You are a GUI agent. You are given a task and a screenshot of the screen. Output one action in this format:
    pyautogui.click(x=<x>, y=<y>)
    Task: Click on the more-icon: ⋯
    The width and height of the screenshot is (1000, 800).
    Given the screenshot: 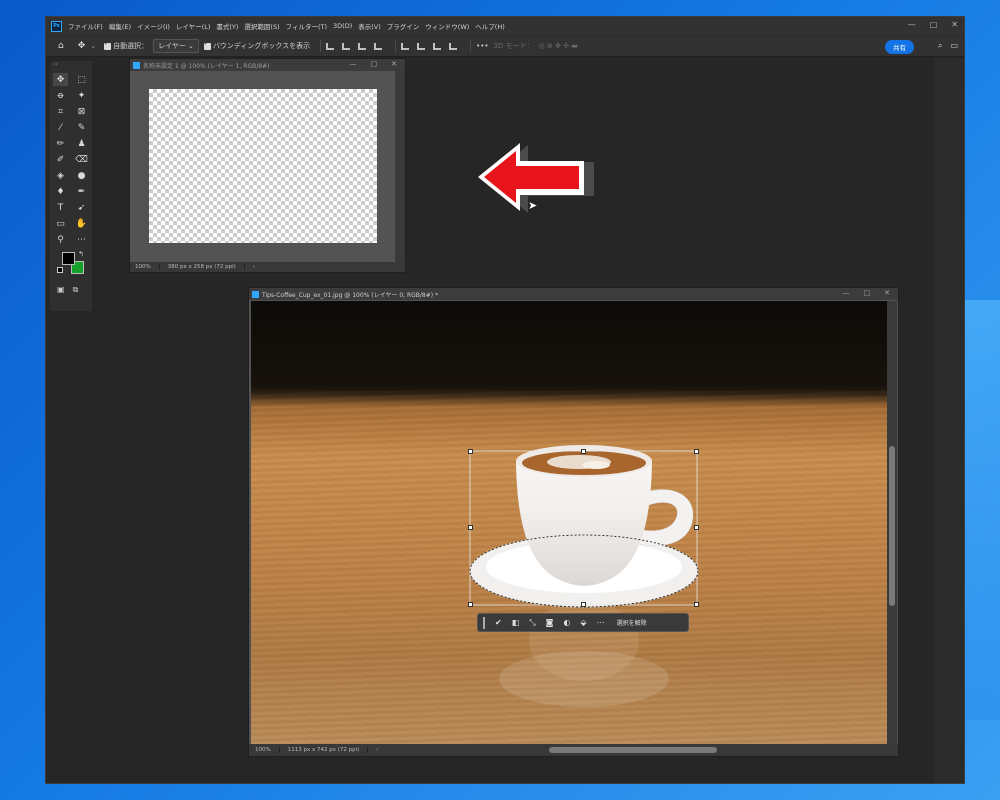 What is the action you would take?
    pyautogui.click(x=601, y=622)
    